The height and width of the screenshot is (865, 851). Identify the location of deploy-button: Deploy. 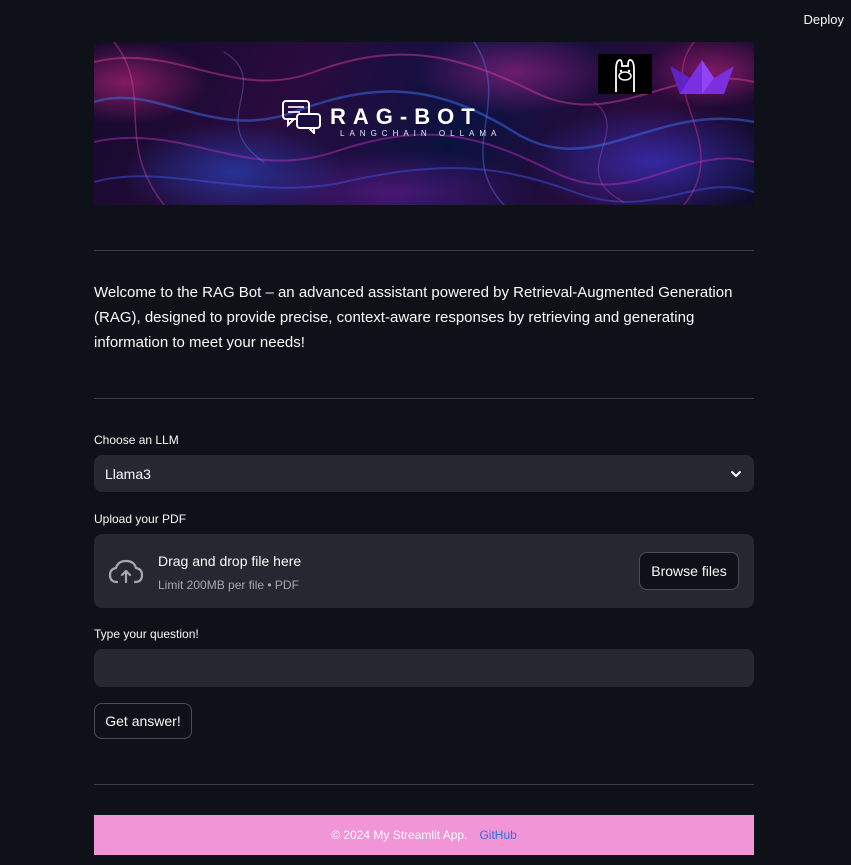
(824, 19).